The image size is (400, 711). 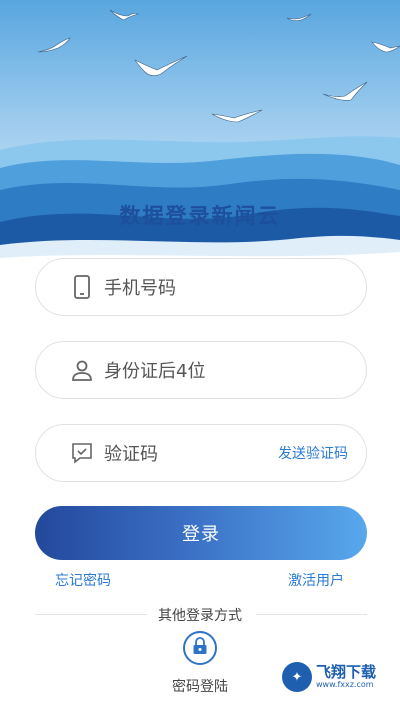 What do you see at coordinates (155, 371) in the screenshot?
I see `id-number-placeholder: 身份证后4位` at bounding box center [155, 371].